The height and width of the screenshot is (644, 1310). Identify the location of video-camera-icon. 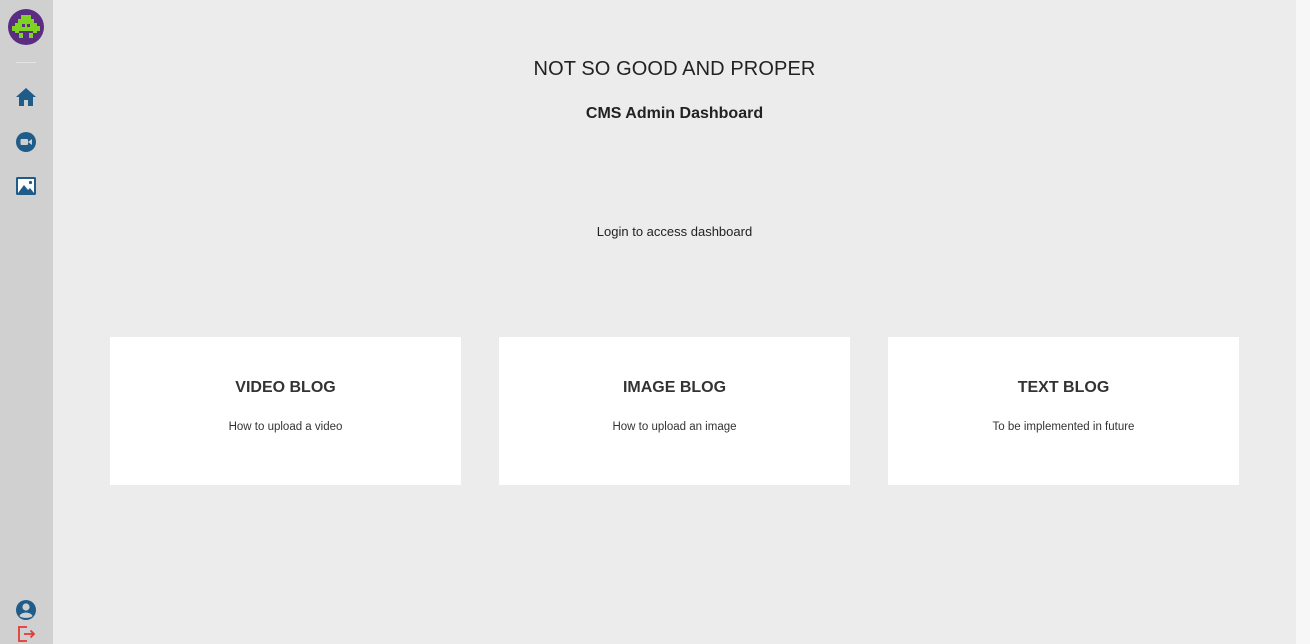
(26, 142).